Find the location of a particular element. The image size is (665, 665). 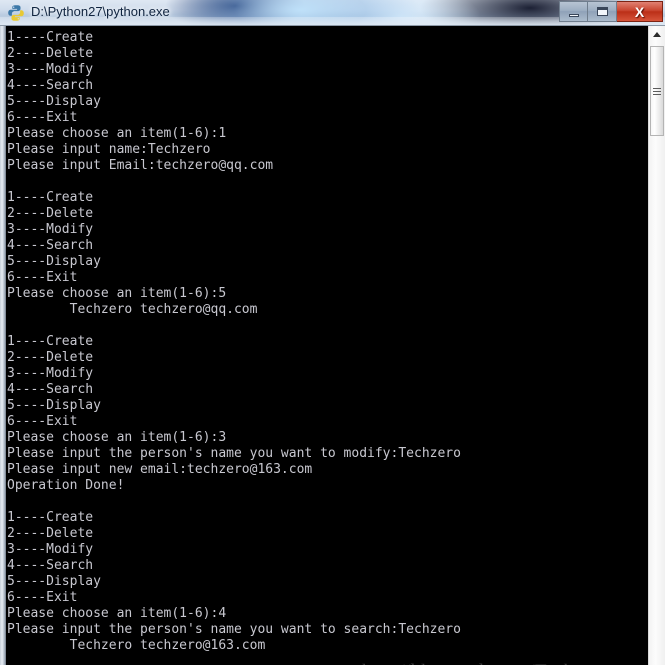

grip-lines-icon is located at coordinates (657, 91).